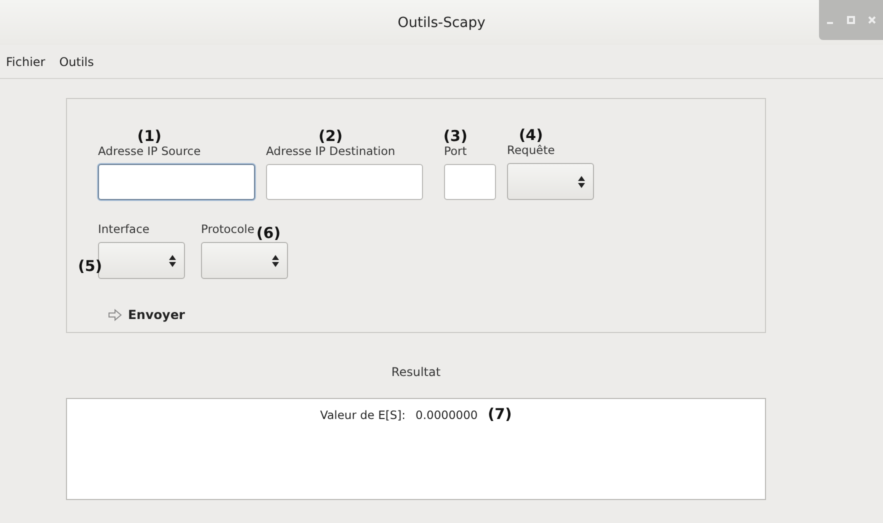 The width and height of the screenshot is (883, 523). Describe the element at coordinates (330, 136) in the screenshot. I see `annotation-number: (2)` at that location.